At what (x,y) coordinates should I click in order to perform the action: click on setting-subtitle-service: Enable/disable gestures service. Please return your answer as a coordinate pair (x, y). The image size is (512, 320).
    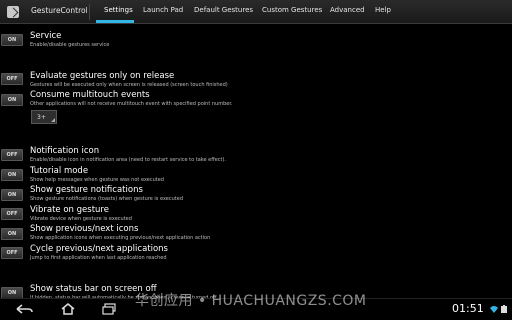
    Looking at the image, I should click on (70, 45).